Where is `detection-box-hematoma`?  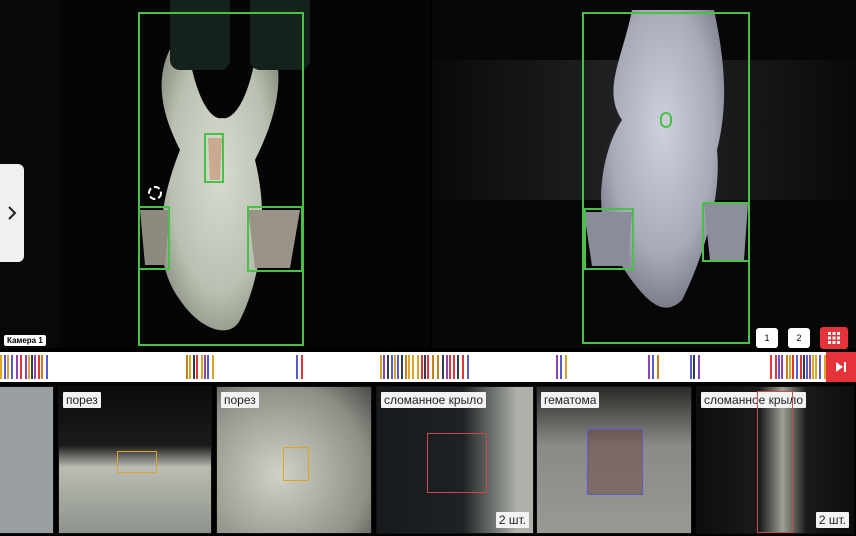 detection-box-hematoma is located at coordinates (666, 120).